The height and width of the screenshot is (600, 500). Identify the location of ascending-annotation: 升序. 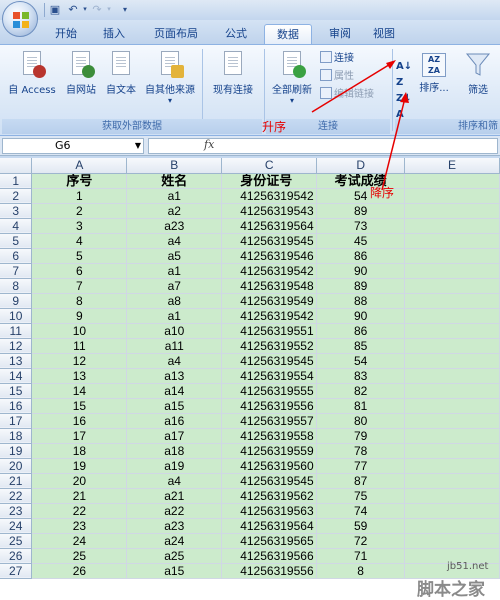
(274, 127).